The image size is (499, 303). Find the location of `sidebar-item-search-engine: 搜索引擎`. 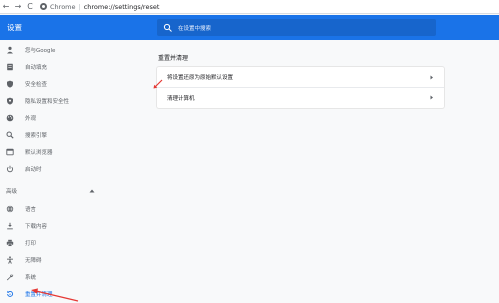

sidebar-item-search-engine: 搜索引擎 is located at coordinates (70, 135).